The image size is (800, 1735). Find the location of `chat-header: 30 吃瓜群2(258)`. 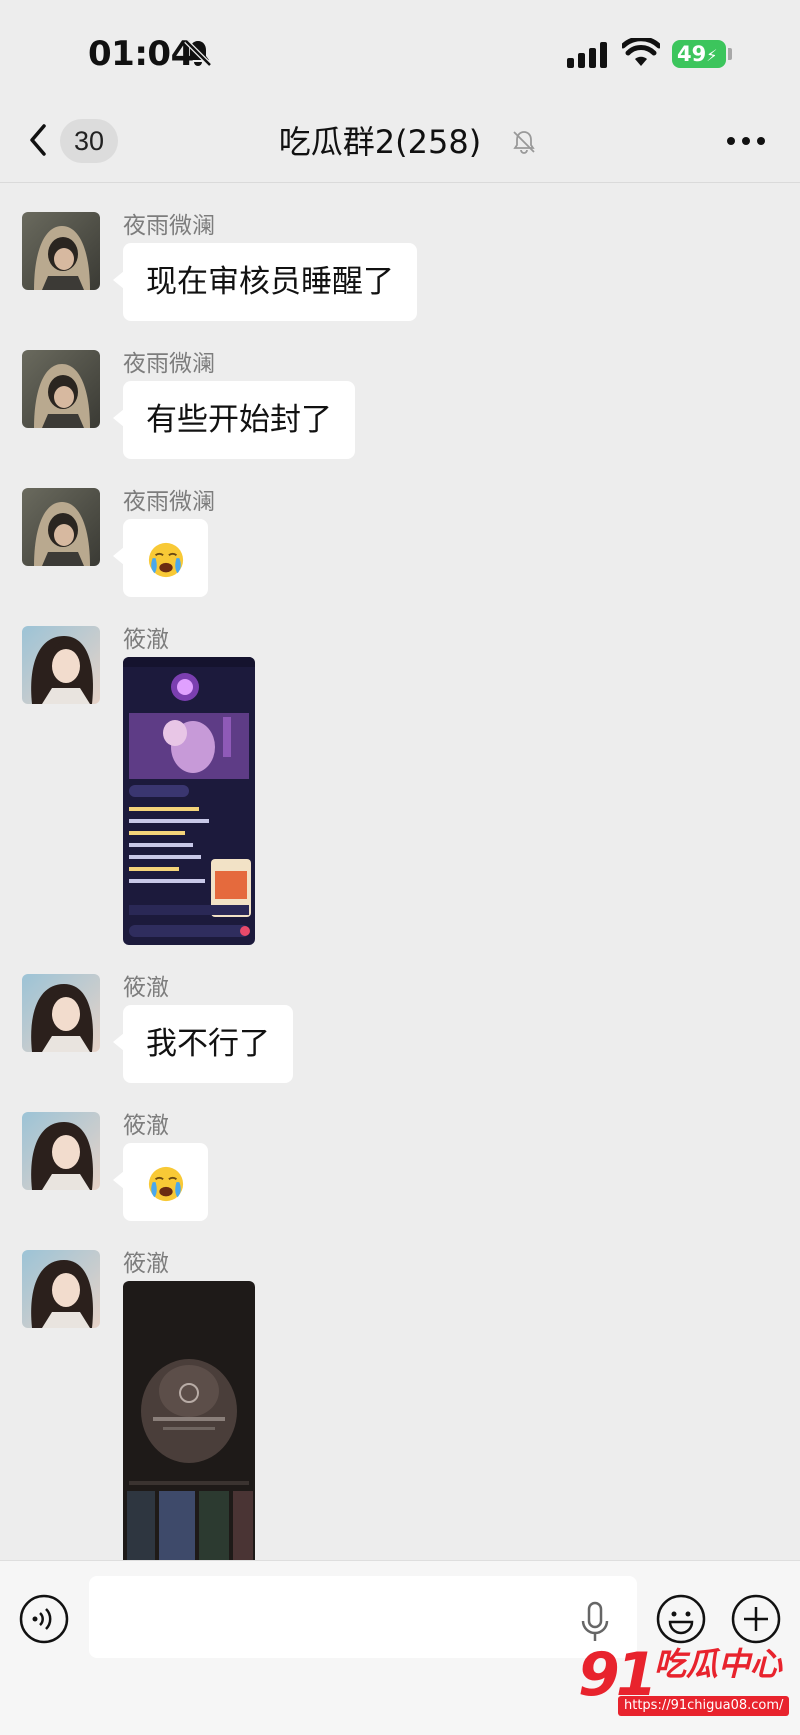

chat-header: 30 吃瓜群2(258) is located at coordinates (400, 141).